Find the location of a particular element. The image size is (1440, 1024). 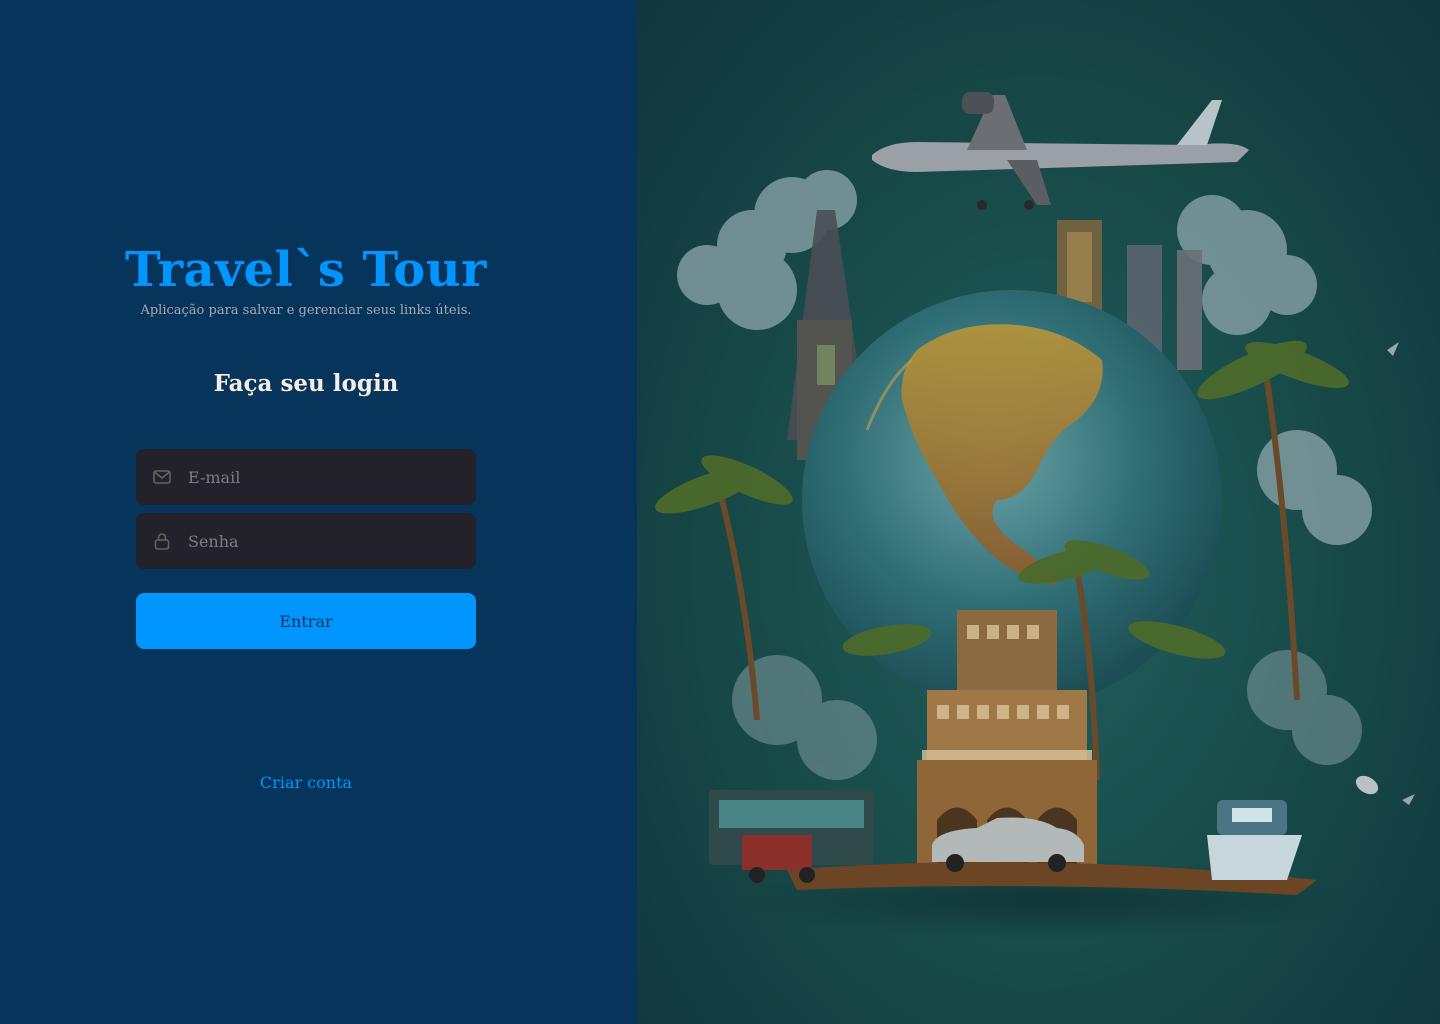

login-submit-button: Entrar is located at coordinates (306, 621).